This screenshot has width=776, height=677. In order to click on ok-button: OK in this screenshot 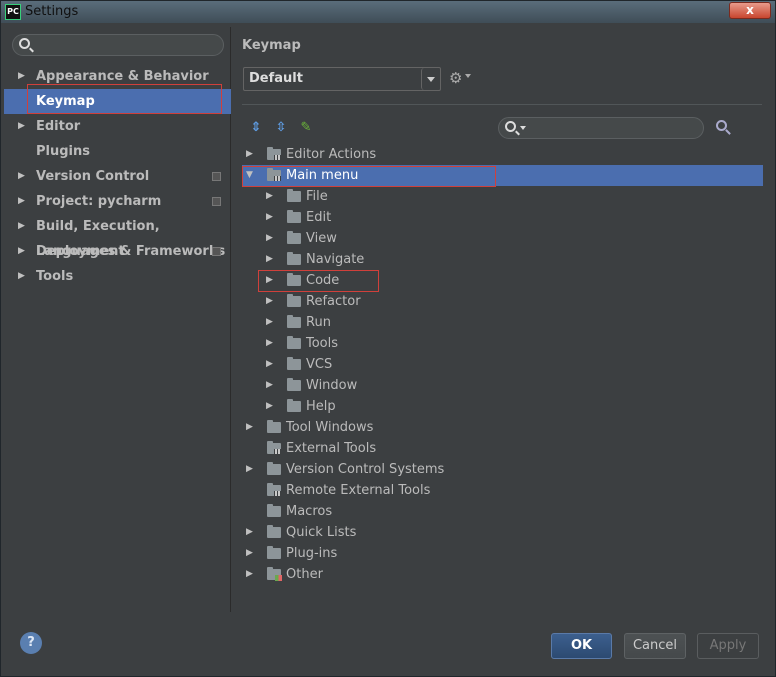, I will do `click(581, 646)`.